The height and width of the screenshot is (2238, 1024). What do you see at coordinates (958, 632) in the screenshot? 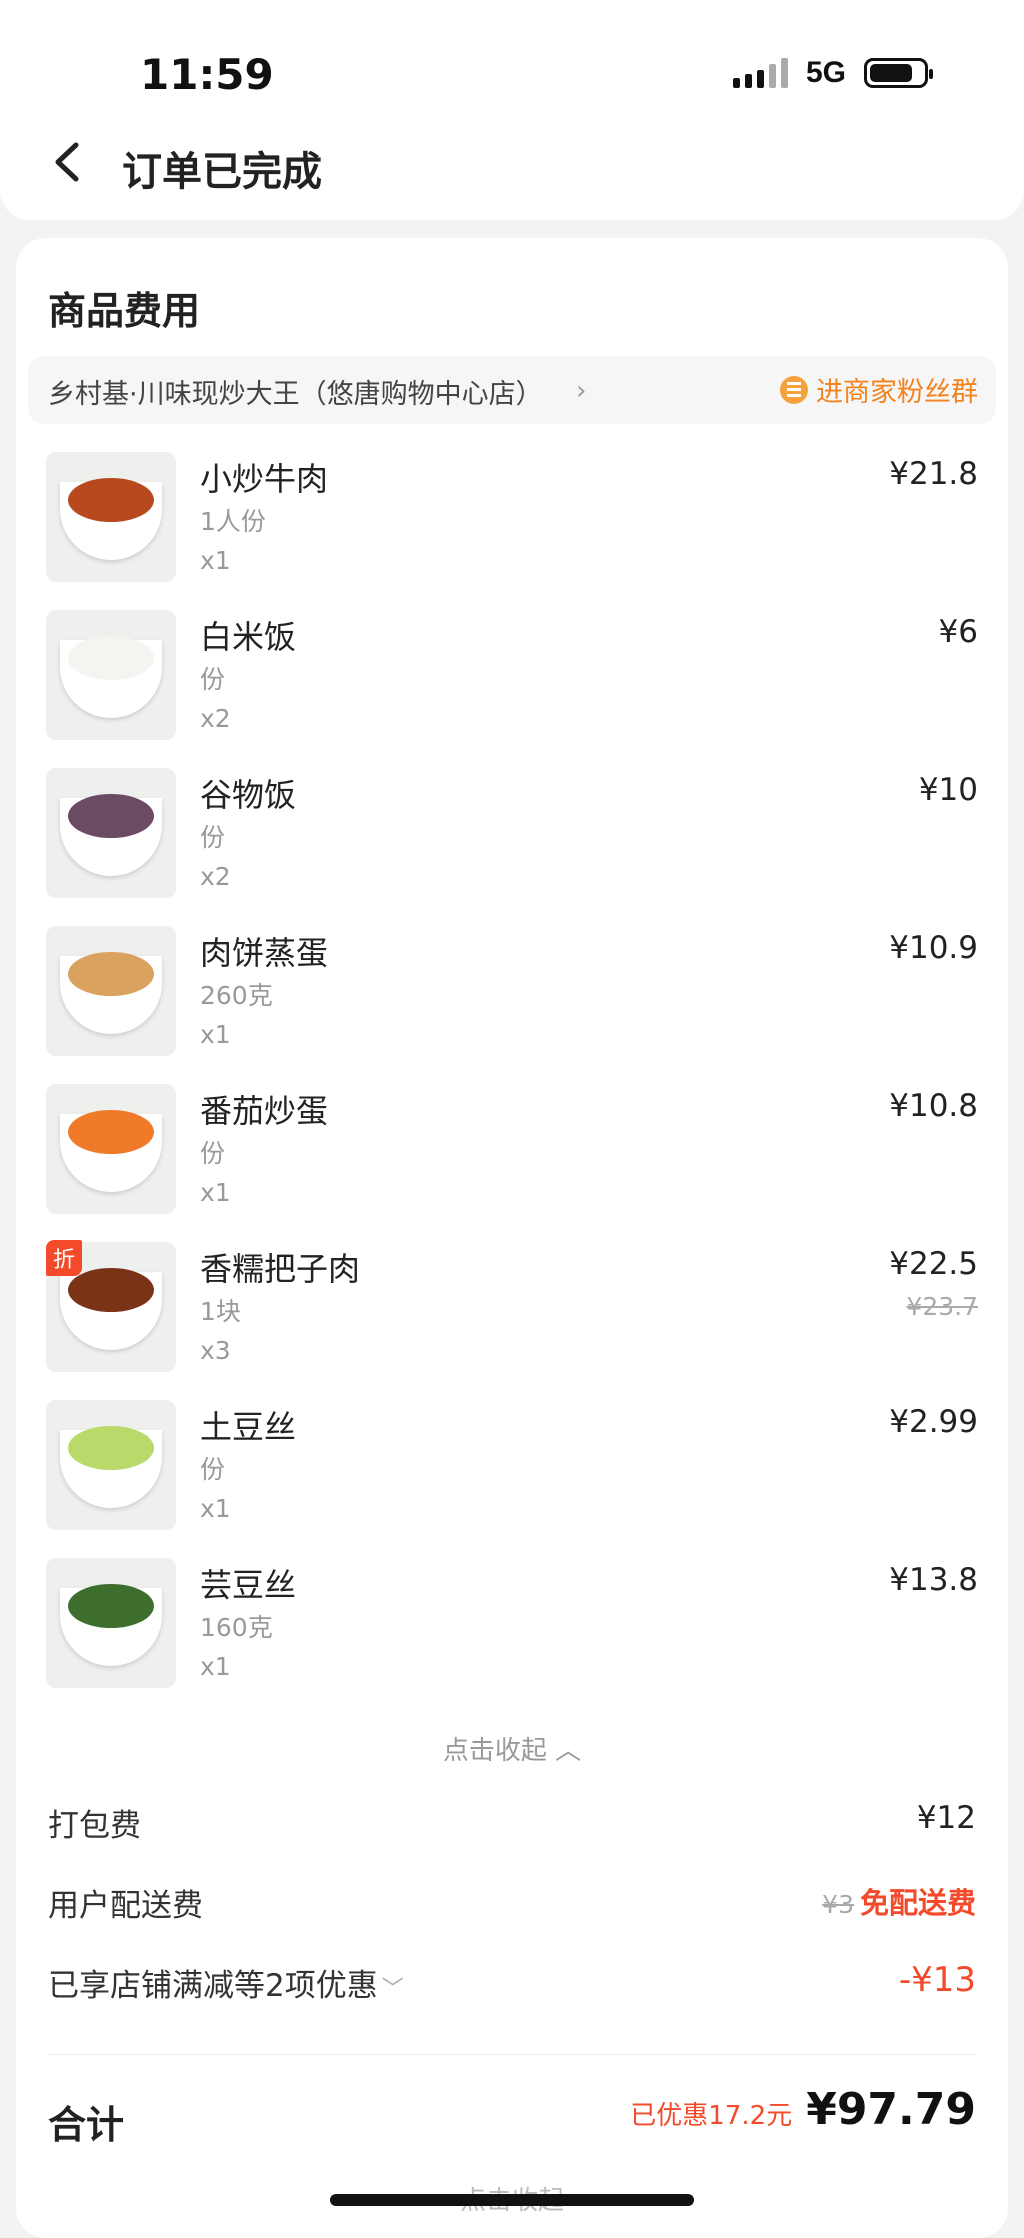
I see `item-price: ¥6` at bounding box center [958, 632].